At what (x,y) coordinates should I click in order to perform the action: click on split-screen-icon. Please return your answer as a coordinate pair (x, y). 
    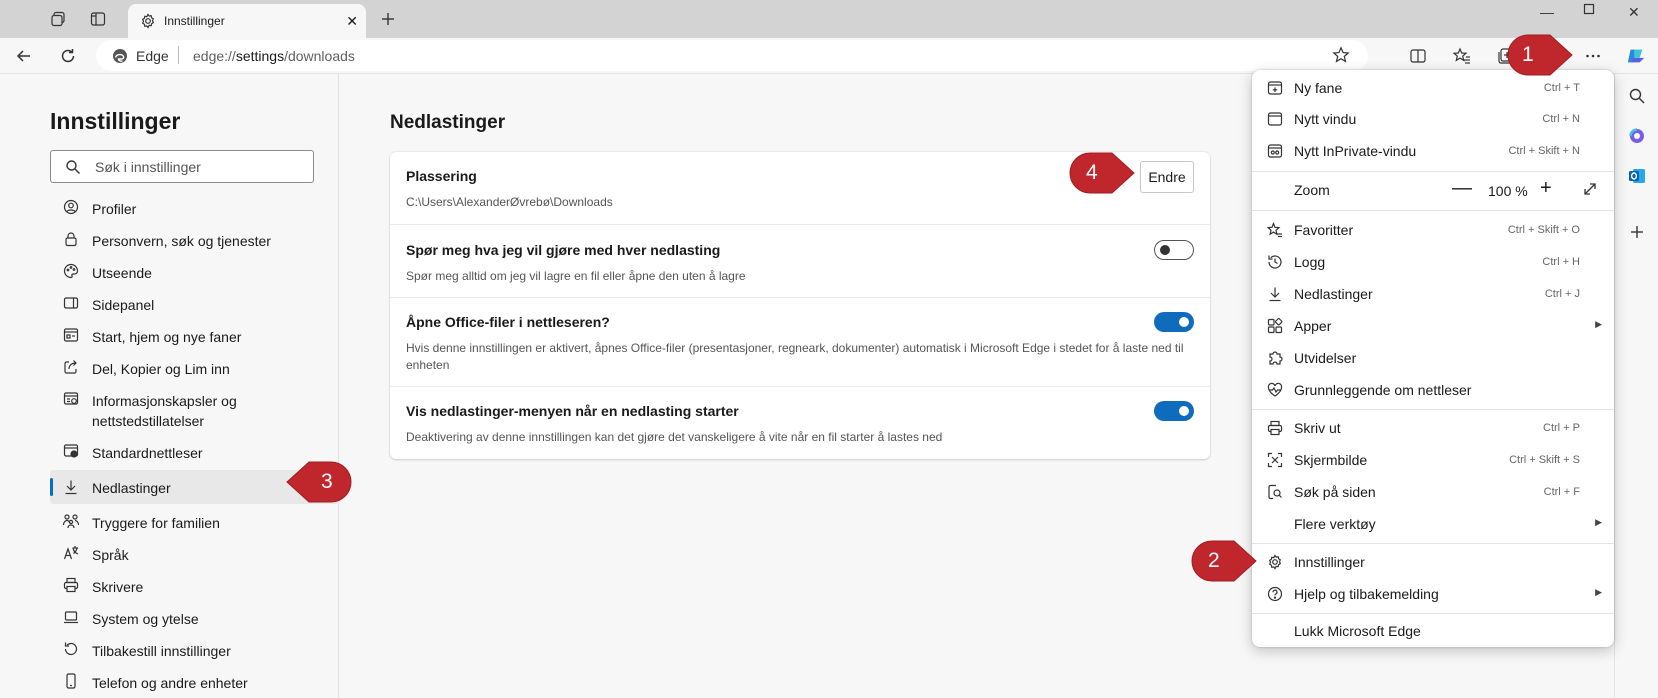
    Looking at the image, I should click on (1418, 56).